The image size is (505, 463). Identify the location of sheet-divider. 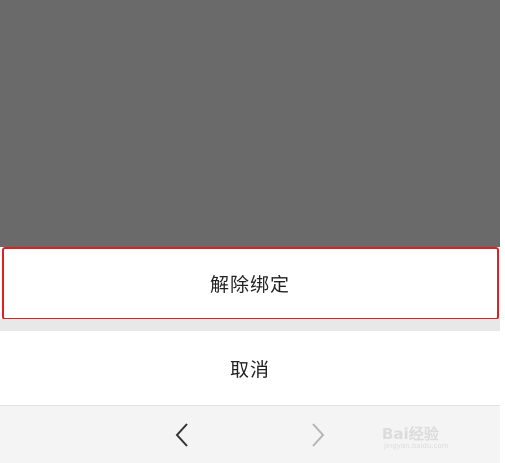
(250, 325).